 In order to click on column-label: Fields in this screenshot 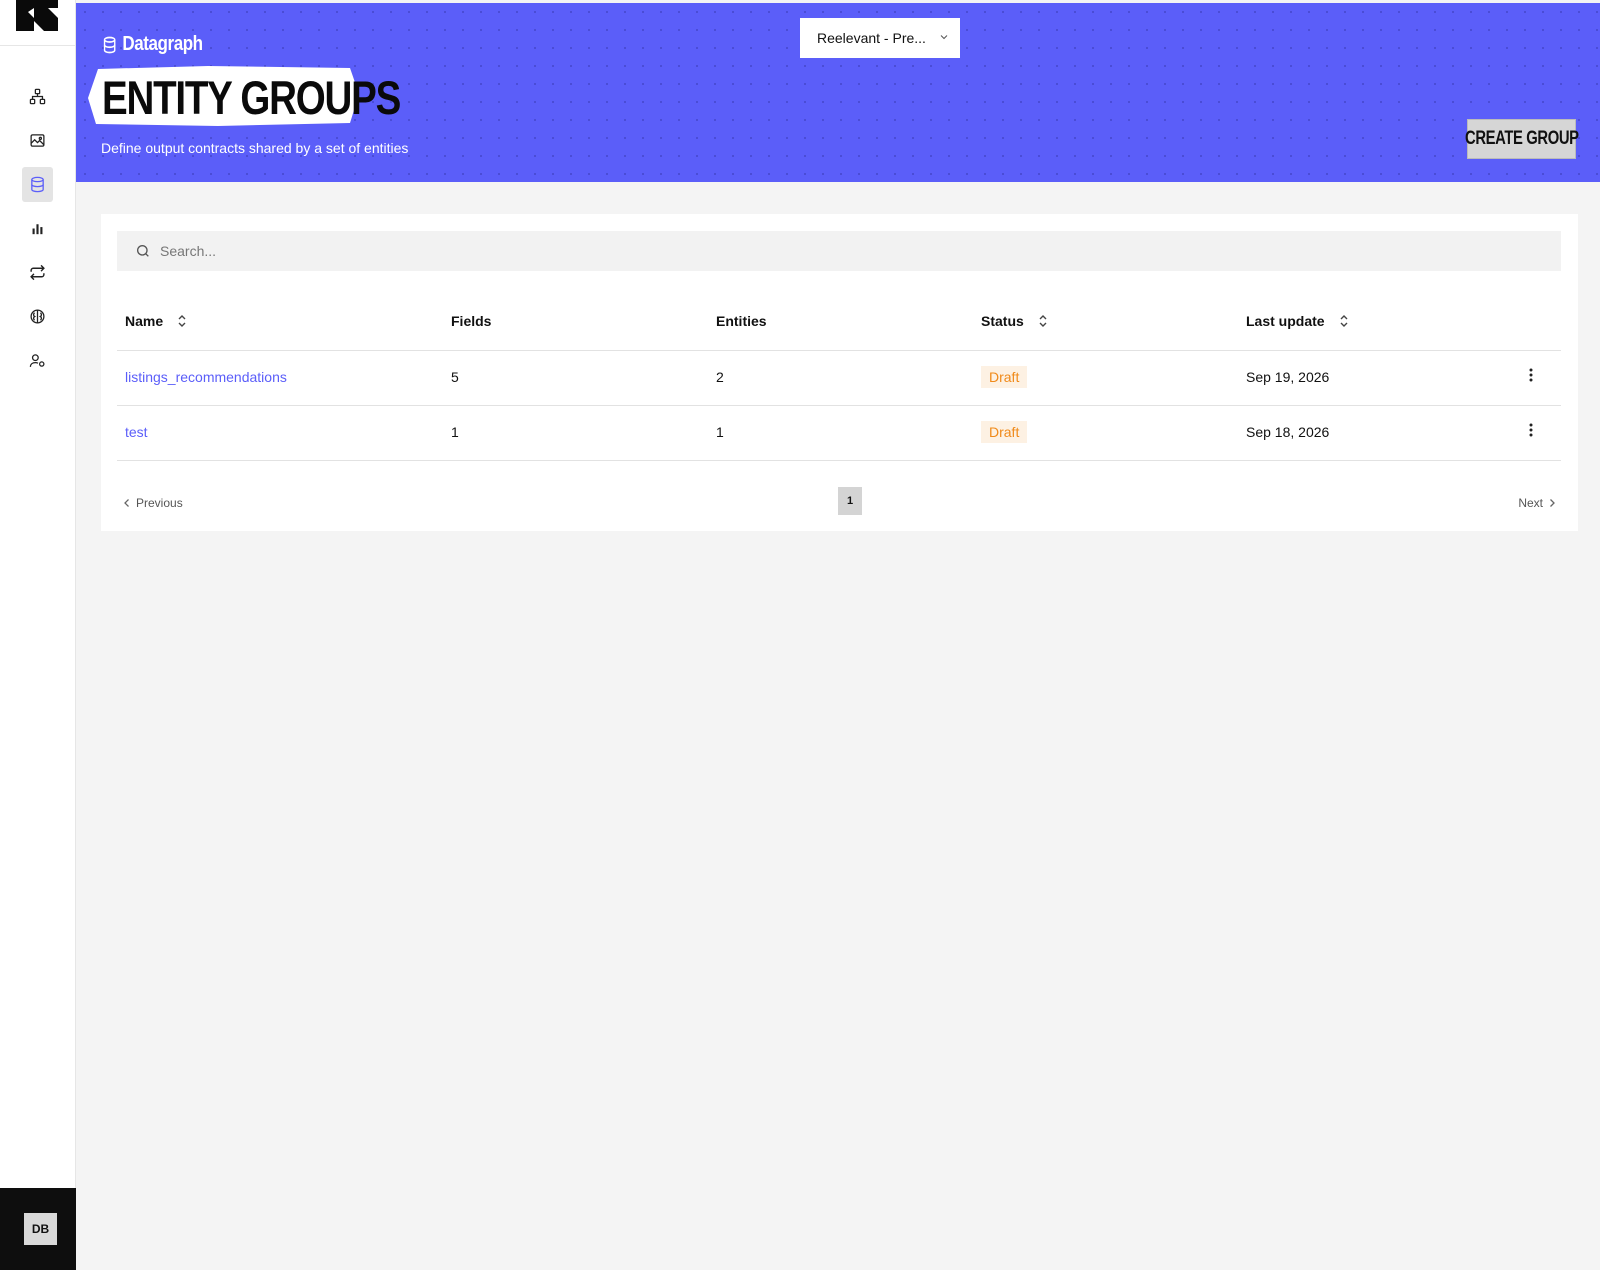, I will do `click(471, 321)`.